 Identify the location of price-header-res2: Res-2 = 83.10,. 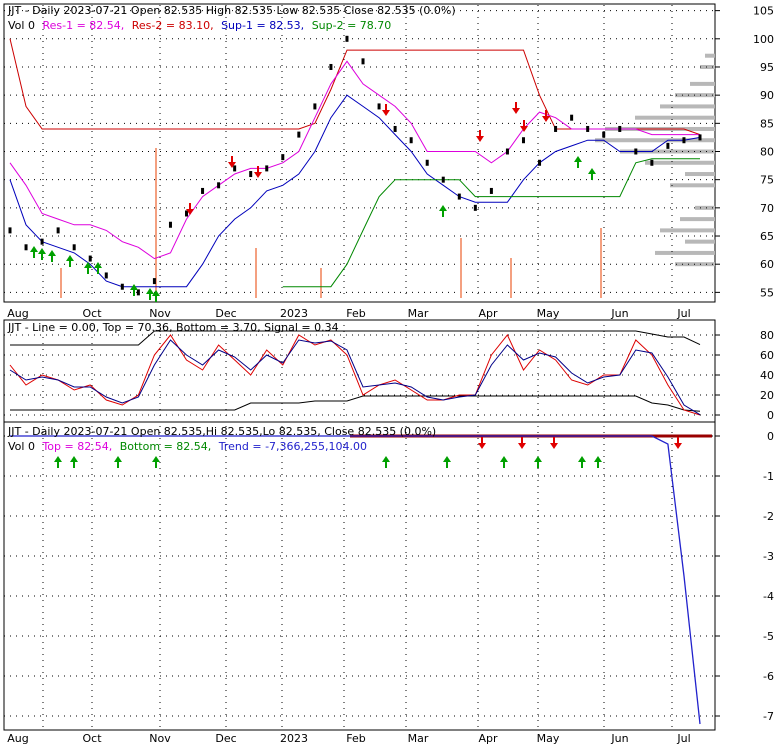
(173, 25).